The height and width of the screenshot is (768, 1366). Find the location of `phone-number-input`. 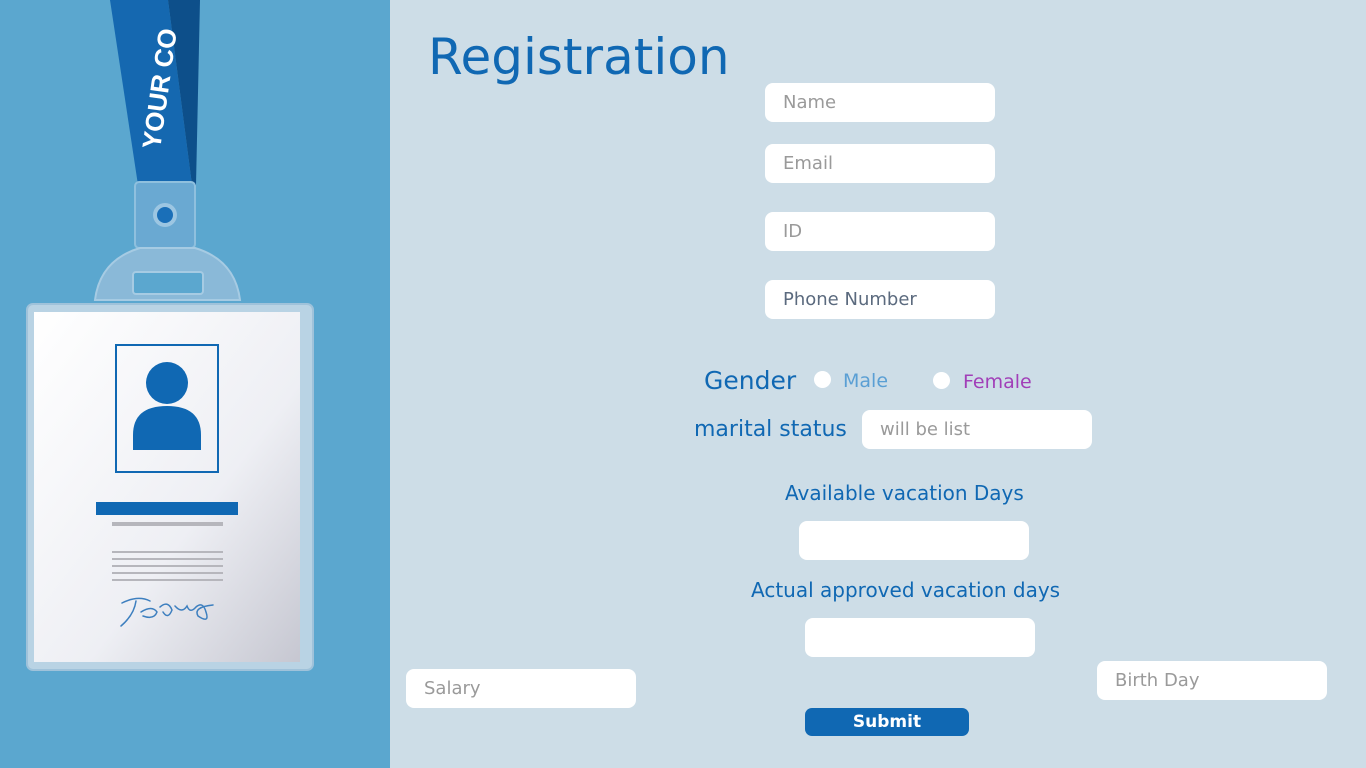

phone-number-input is located at coordinates (880, 299).